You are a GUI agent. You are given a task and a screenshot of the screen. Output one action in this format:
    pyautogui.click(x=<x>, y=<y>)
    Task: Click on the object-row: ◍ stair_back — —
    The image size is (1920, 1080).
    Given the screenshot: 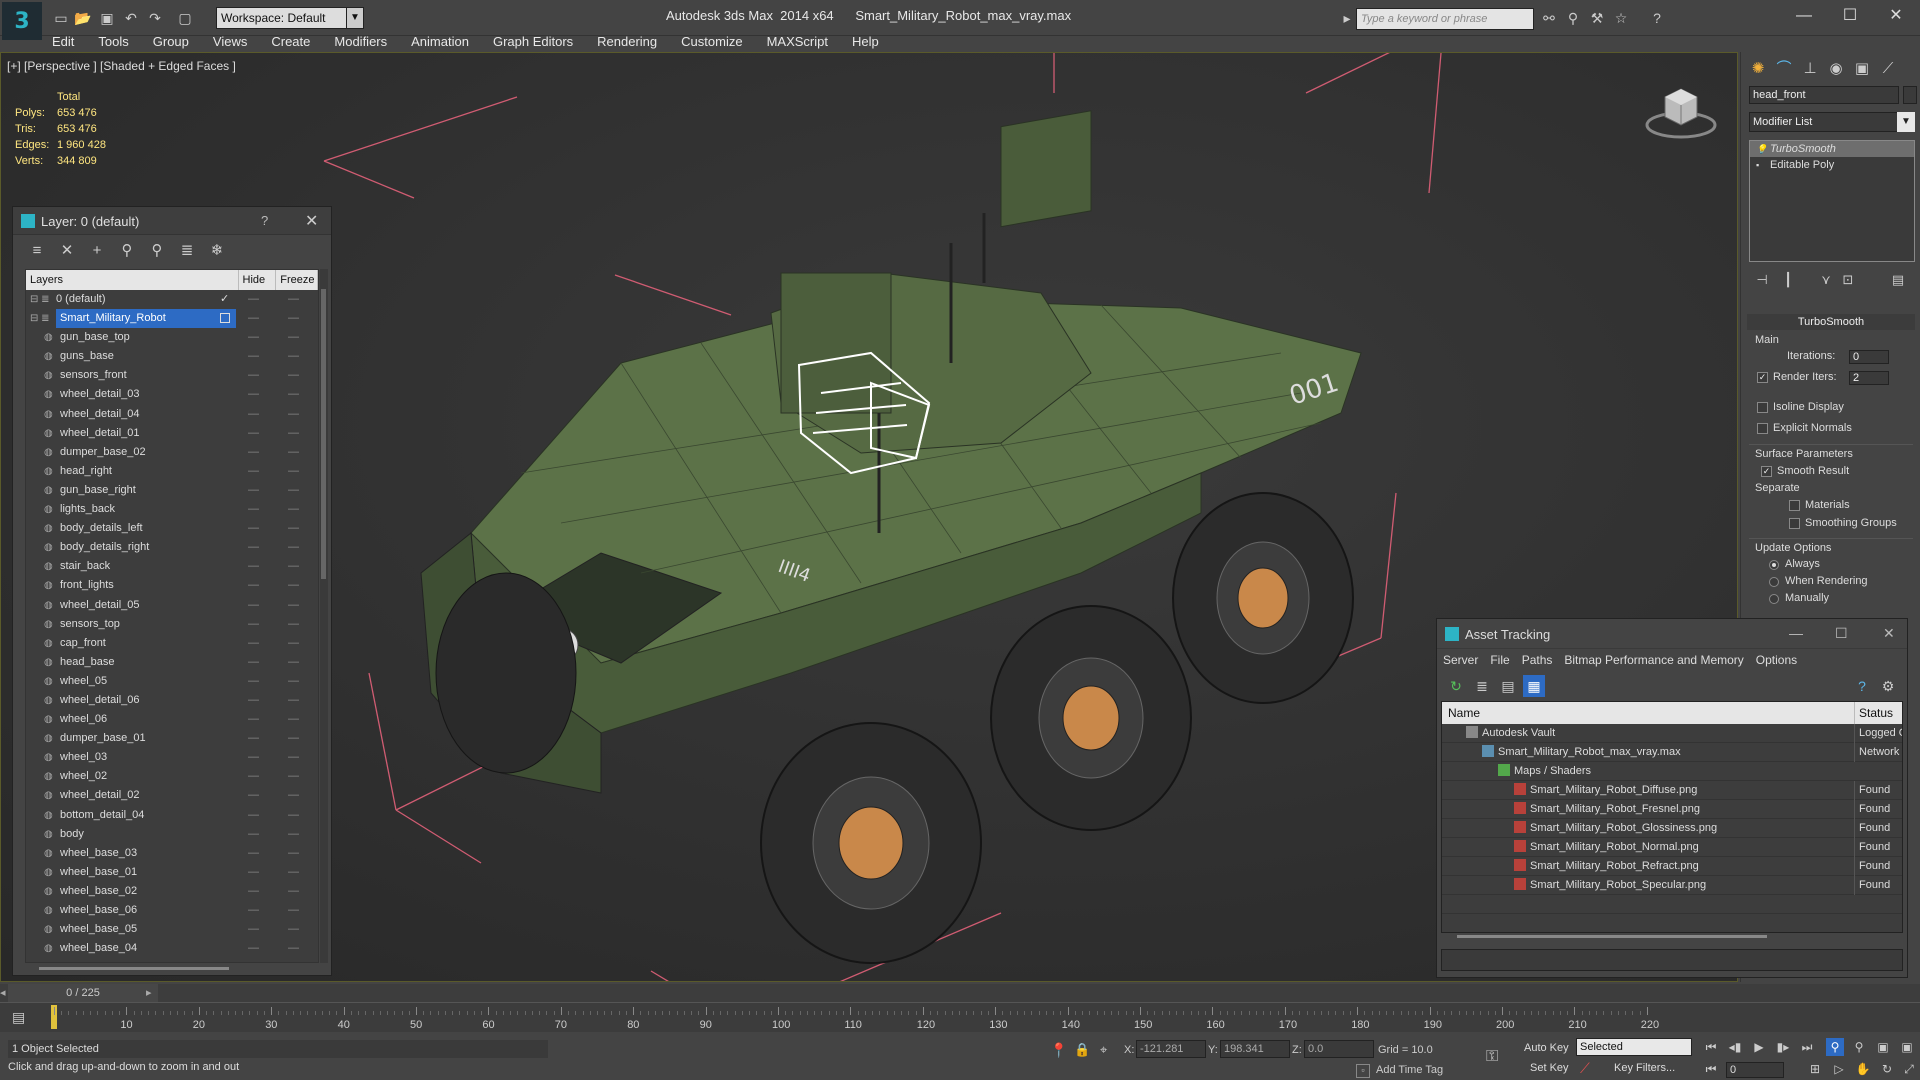 What is the action you would take?
    pyautogui.click(x=172, y=566)
    